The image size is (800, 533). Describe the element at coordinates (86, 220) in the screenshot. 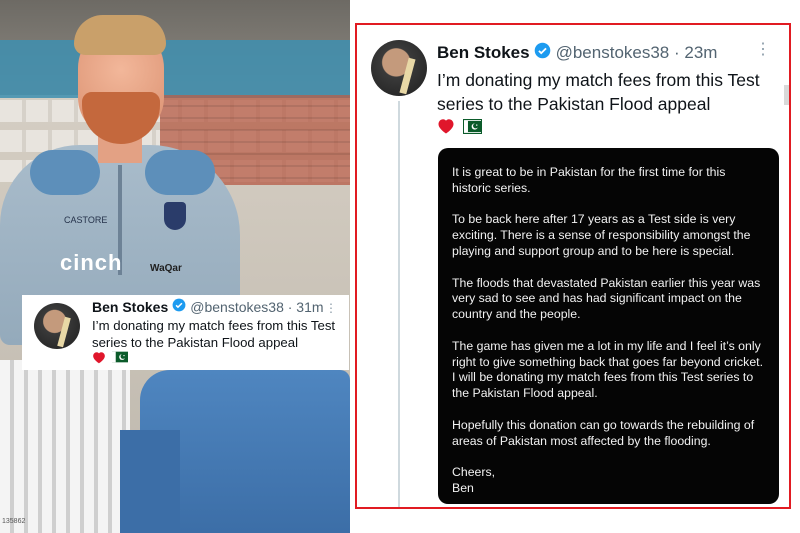

I see `kit-brand: CASTORE` at that location.